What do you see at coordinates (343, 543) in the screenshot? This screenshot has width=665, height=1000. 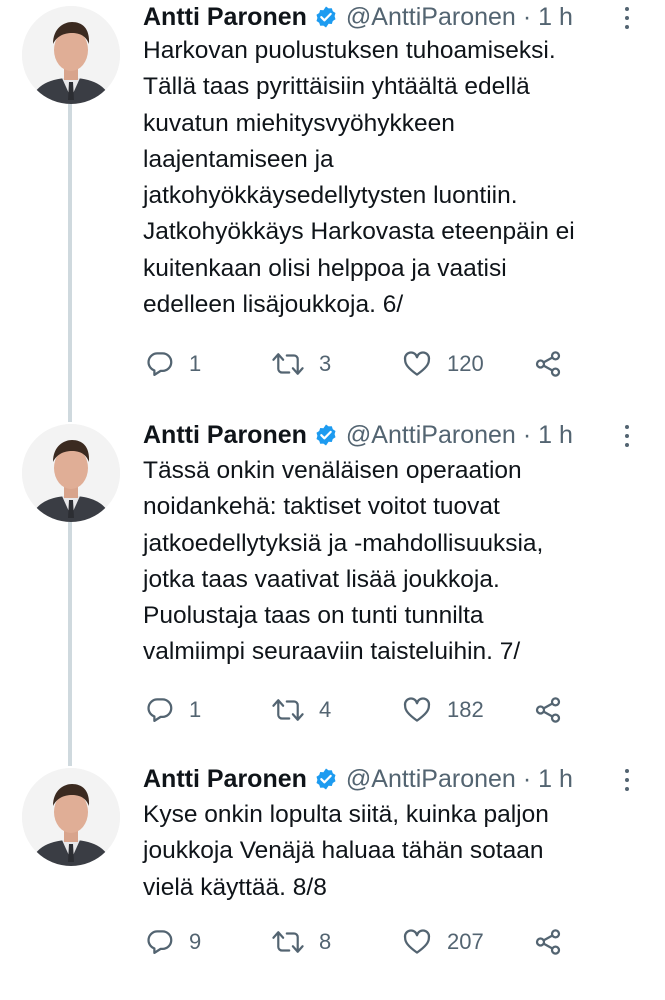 I see `tweet-text-line: jatkoedellytyksiä ja -mahdollisuuksia,` at bounding box center [343, 543].